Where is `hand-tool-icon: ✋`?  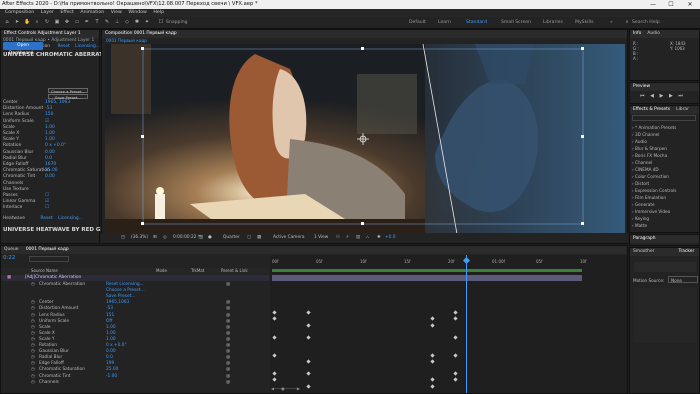
hand-tool-icon: ✋ is located at coordinates (27, 22).